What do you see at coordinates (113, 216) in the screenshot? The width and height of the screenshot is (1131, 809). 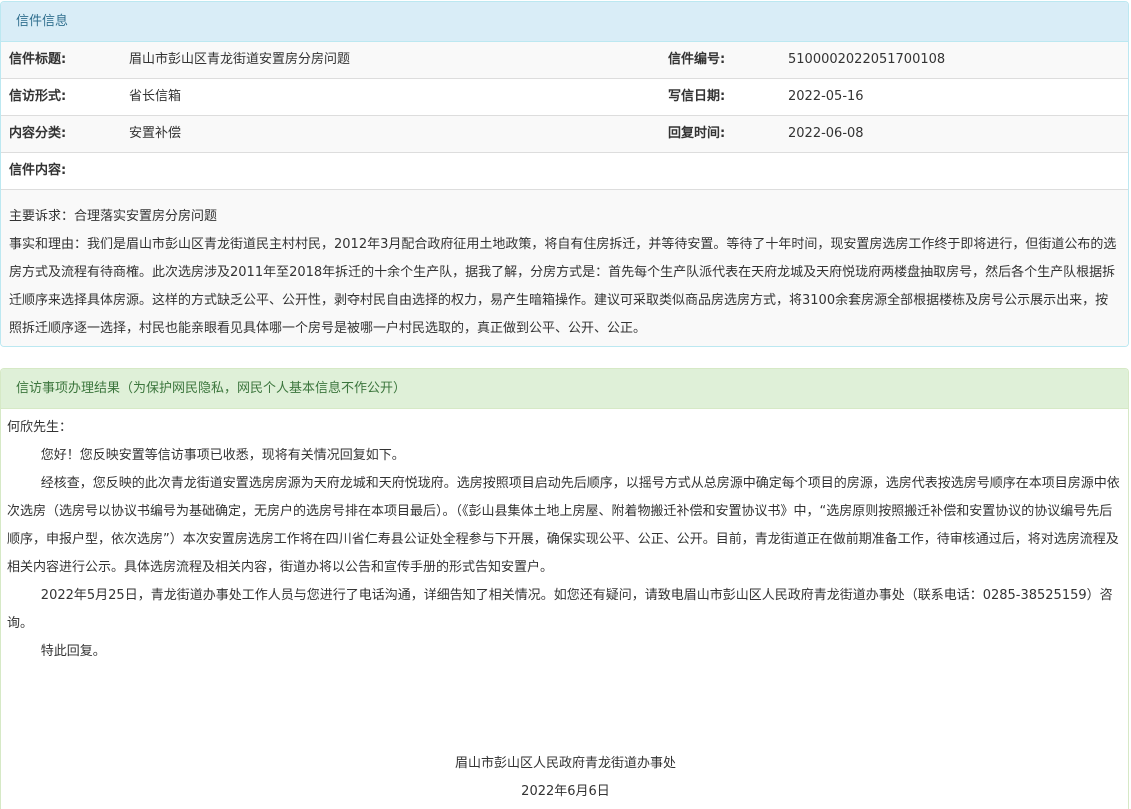 I see `letter-content-demand: 主要诉求：合理落实安置房分房问题` at bounding box center [113, 216].